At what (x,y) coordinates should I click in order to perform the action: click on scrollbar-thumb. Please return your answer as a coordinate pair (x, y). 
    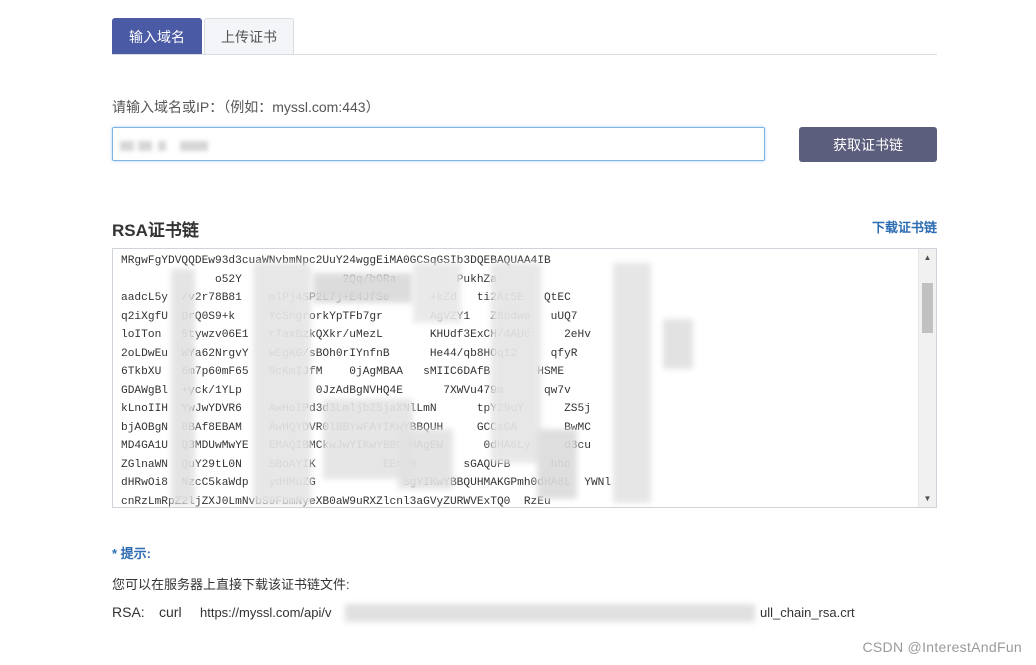
    Looking at the image, I should click on (927, 308).